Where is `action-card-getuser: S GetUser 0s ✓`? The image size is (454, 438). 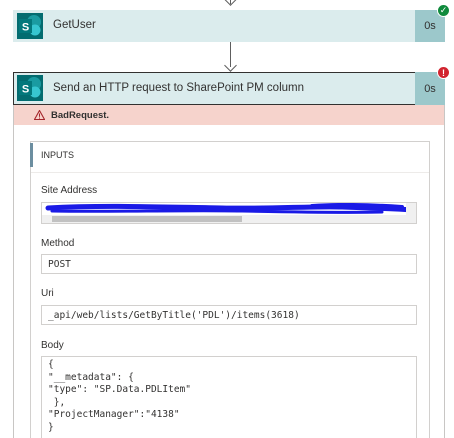
action-card-getuser: S GetUser 0s ✓ is located at coordinates (231, 23).